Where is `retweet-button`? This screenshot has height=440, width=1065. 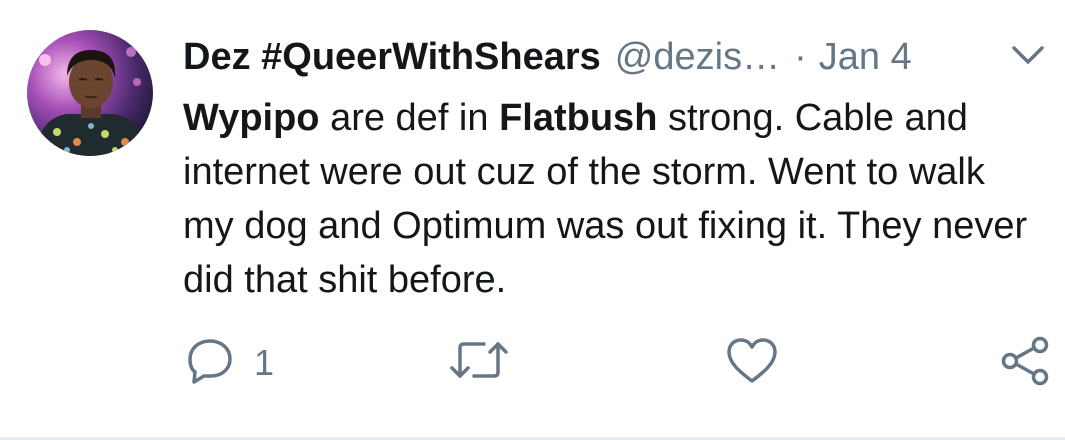
retweet-button is located at coordinates (479, 362).